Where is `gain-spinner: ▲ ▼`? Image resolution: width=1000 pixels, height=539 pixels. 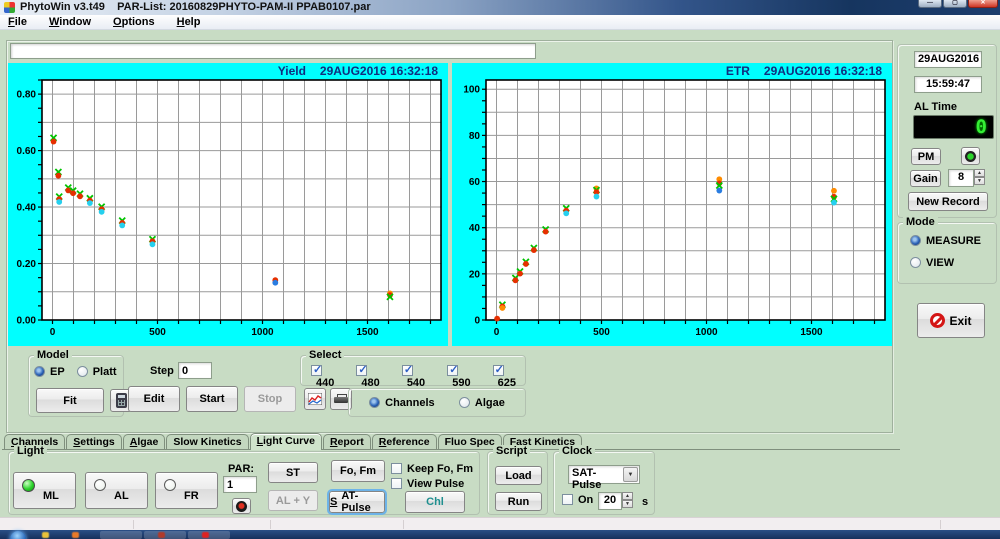
gain-spinner: ▲ ▼ is located at coordinates (979, 178).